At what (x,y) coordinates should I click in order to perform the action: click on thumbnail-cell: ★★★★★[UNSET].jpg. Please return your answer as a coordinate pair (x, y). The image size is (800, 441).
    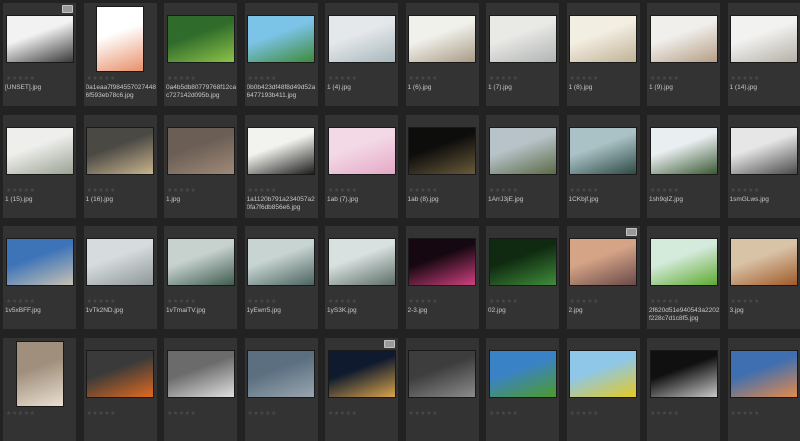
    Looking at the image, I should click on (39, 54).